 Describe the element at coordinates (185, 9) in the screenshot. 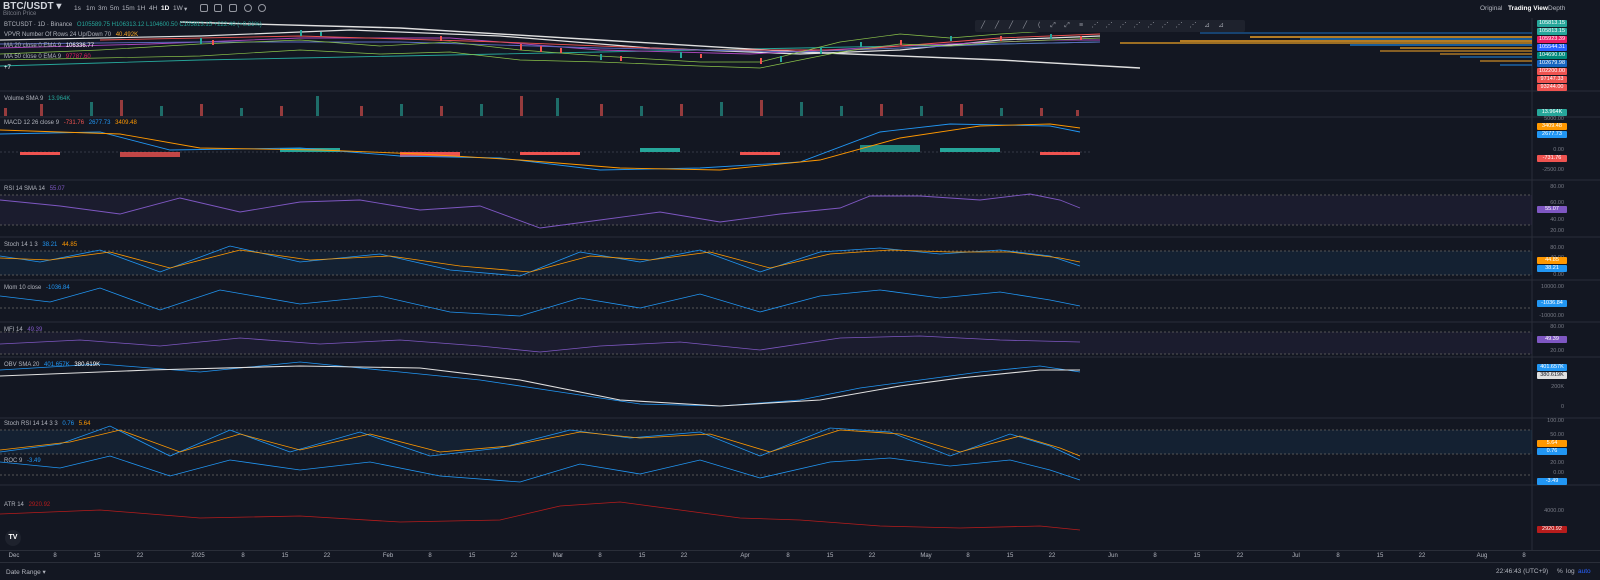

I see `timeframe-dropdown-icon: ▾` at that location.